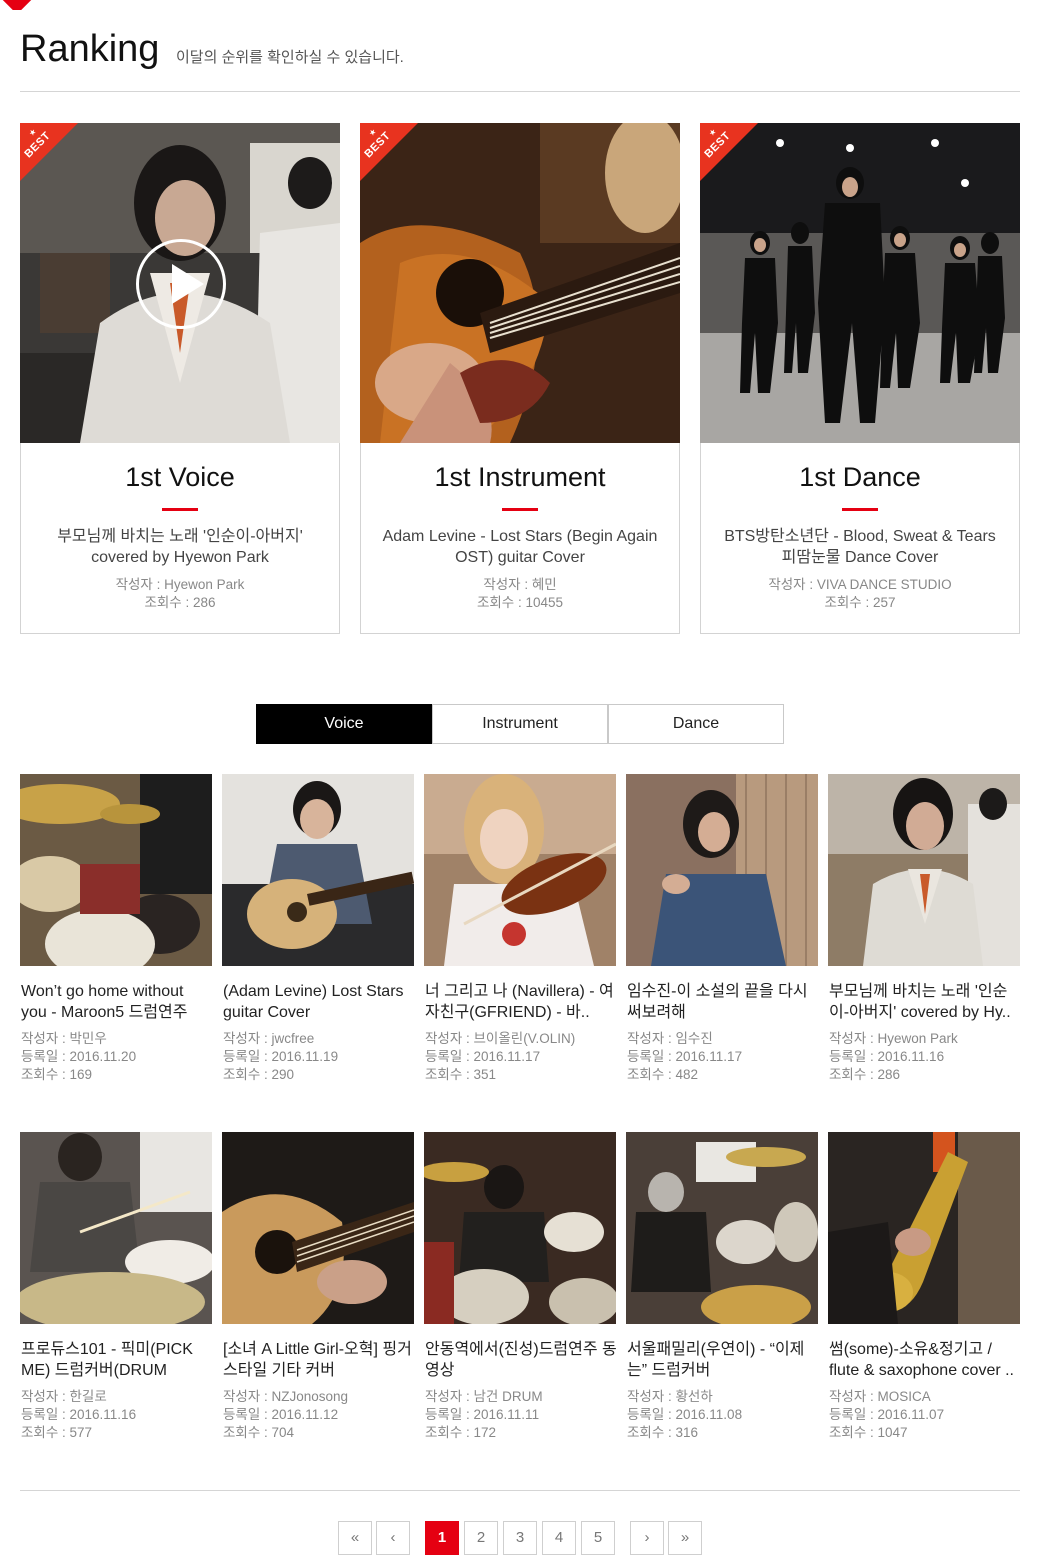 Image resolution: width=1040 pixels, height=1555 pixels. Describe the element at coordinates (355, 1538) in the screenshot. I see `first-page-button: «` at that location.